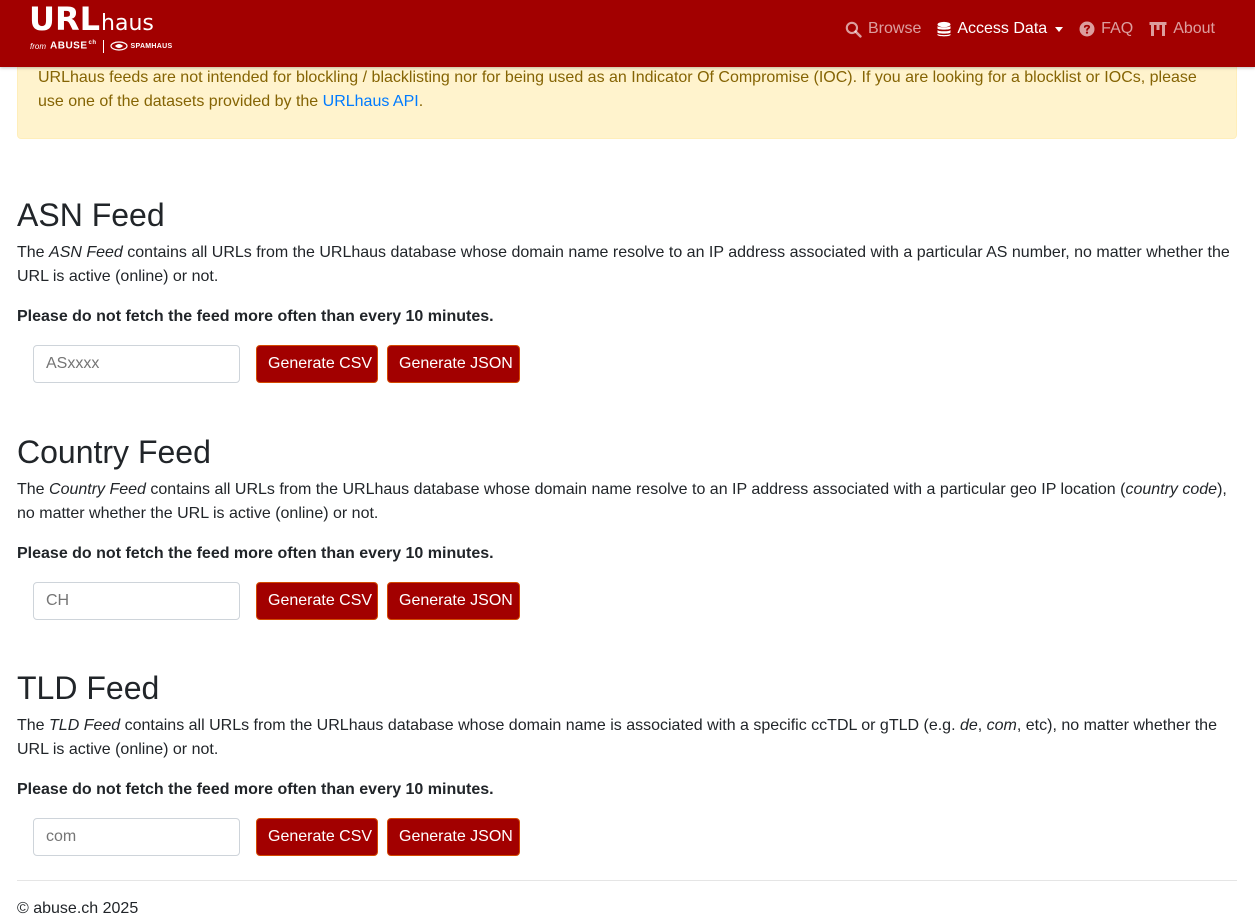 The width and height of the screenshot is (1255, 915). Describe the element at coordinates (91, 215) in the screenshot. I see `asn-feed-title: ASN Feed` at that location.